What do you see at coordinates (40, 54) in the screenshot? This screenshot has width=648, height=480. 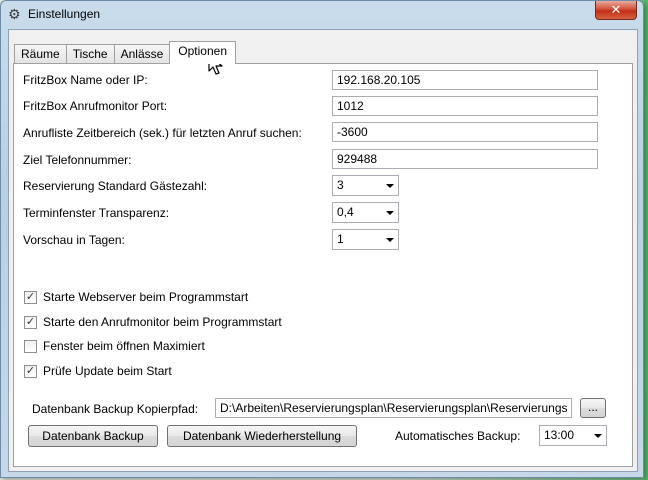 I see `tab-raeume: Räume` at bounding box center [40, 54].